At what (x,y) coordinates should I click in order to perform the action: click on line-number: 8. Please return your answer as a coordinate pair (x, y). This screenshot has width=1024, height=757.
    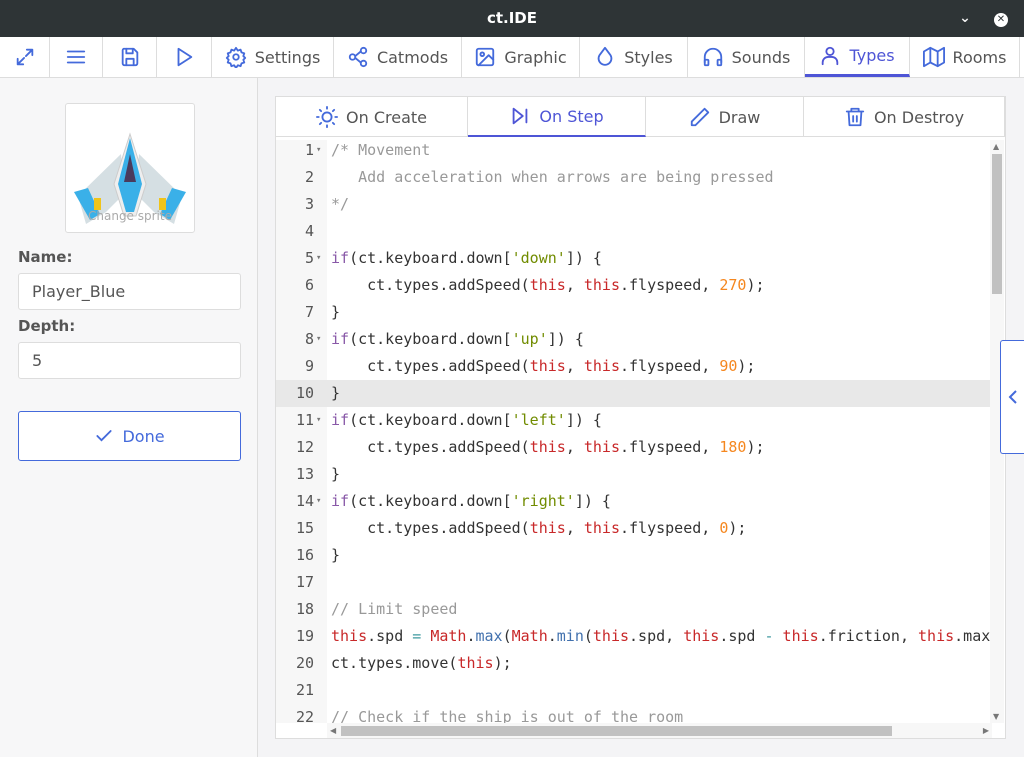
    Looking at the image, I should click on (309, 339).